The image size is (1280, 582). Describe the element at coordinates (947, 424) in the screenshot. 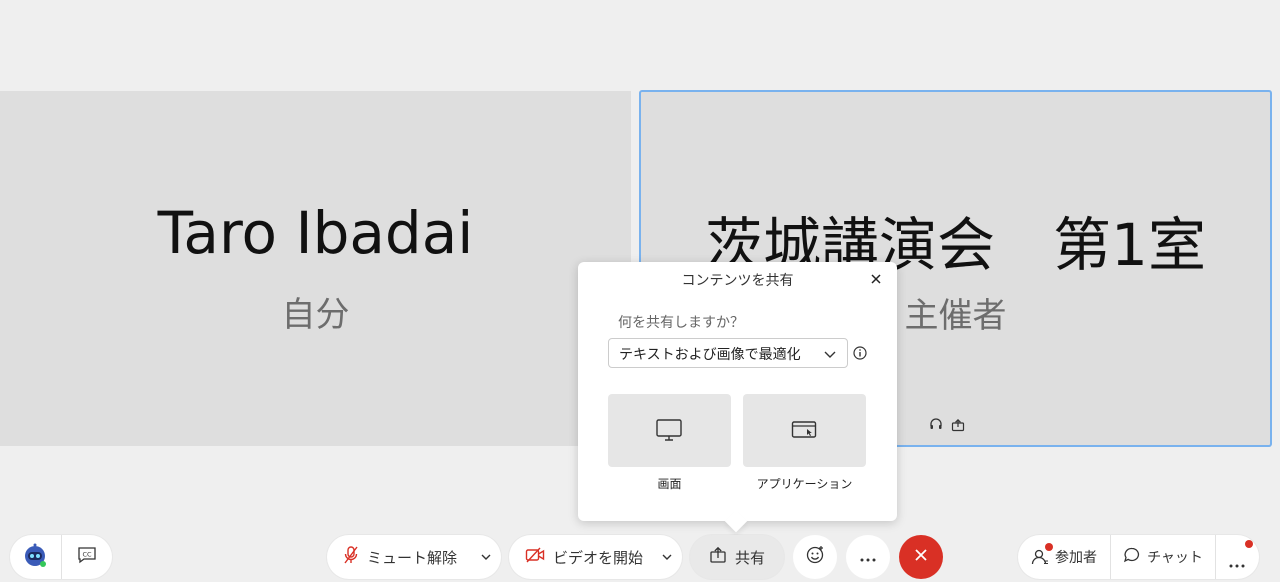

I see `host-status-icons` at that location.